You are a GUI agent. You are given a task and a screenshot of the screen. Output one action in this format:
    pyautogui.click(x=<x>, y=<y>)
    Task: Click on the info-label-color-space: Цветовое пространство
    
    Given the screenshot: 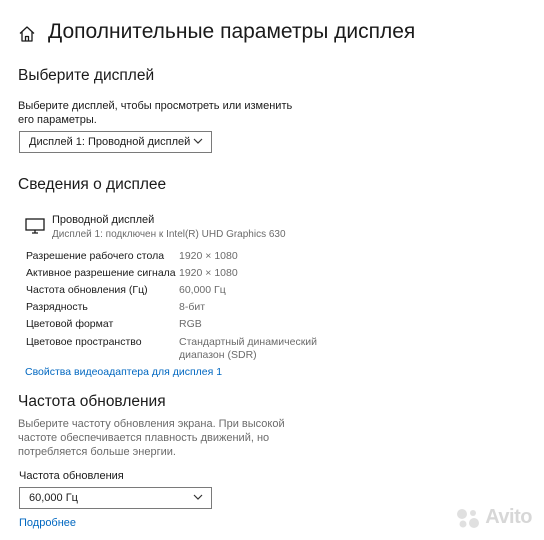 What is the action you would take?
    pyautogui.click(x=84, y=342)
    